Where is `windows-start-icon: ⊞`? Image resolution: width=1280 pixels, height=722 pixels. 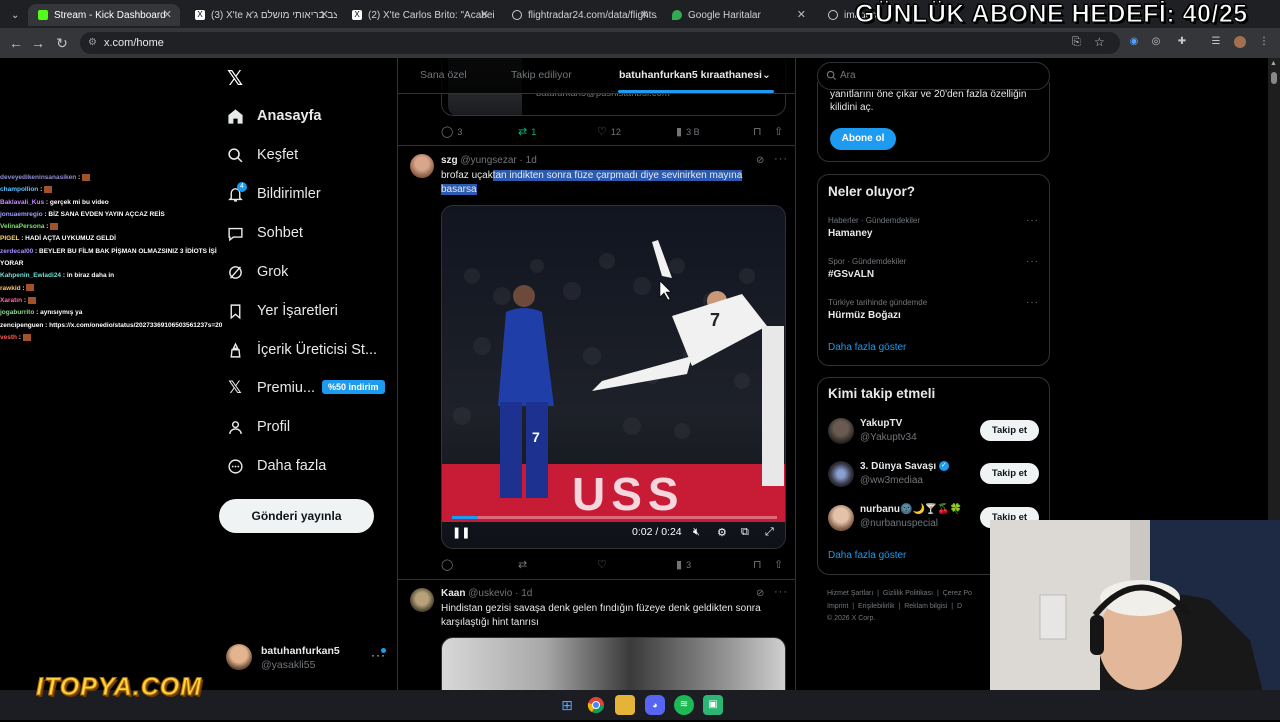
windows-start-icon: ⊞ is located at coordinates (567, 705).